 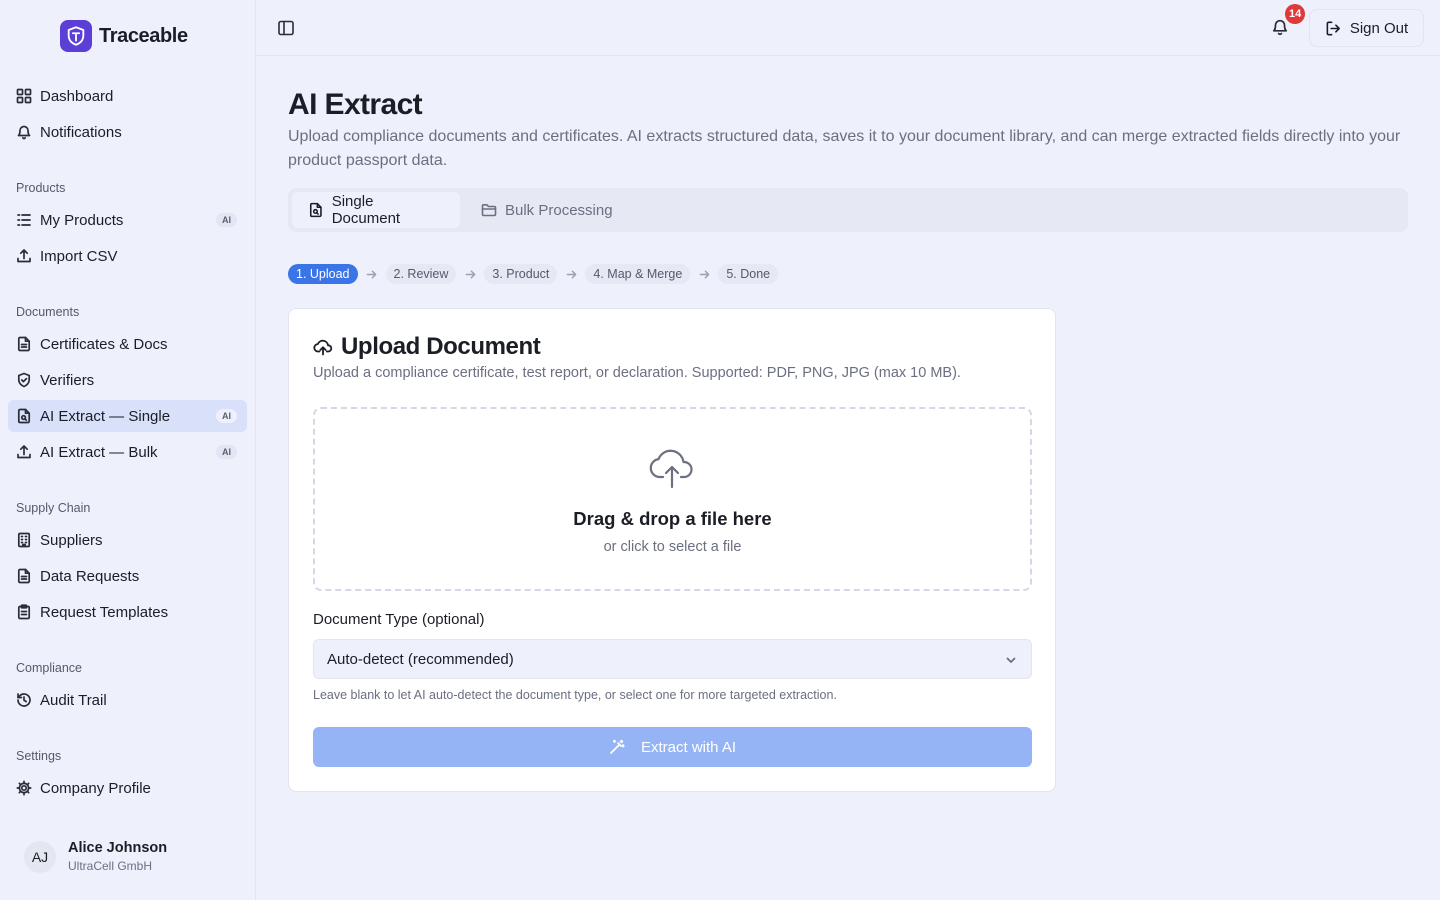 I want to click on extract-with-ai-button: Extract with AI, so click(x=672, y=747).